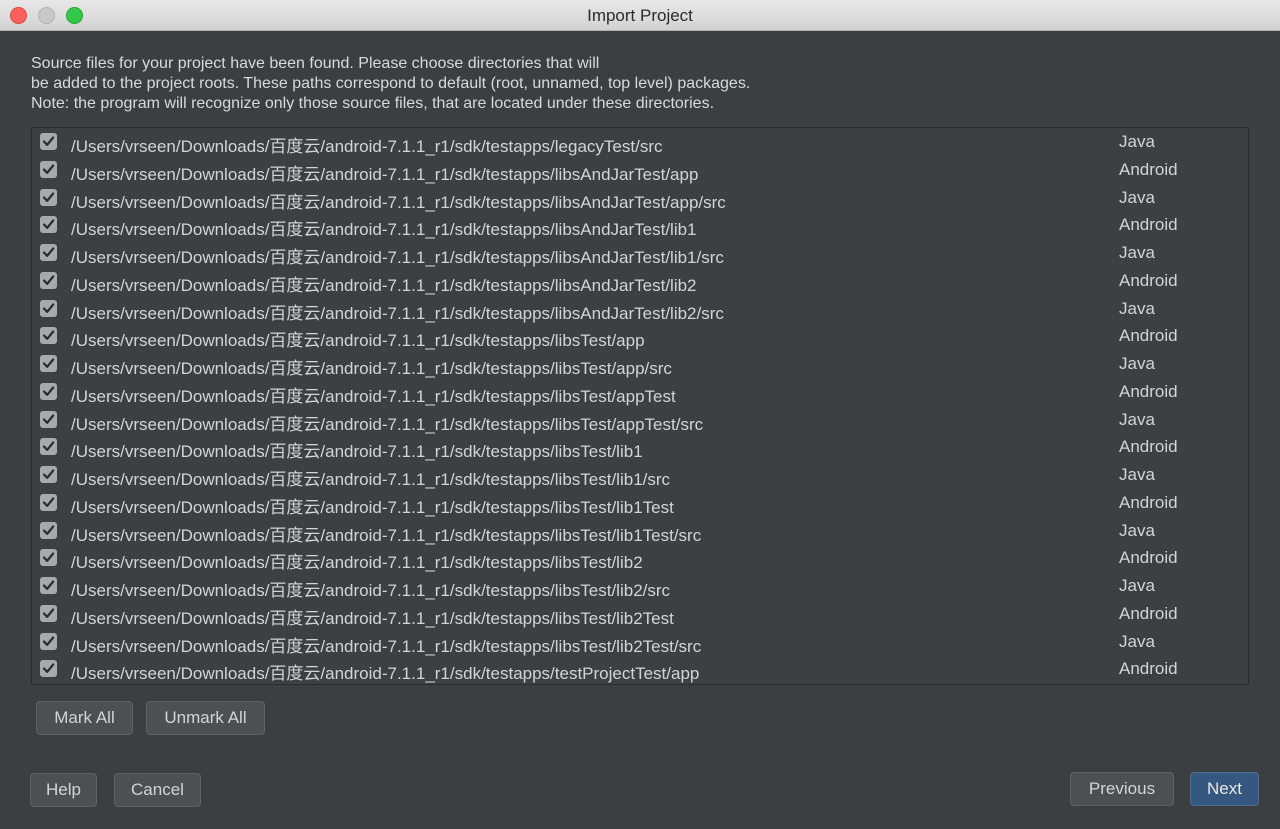 The height and width of the screenshot is (829, 1280). I want to click on title-bar: Import Project, so click(640, 15).